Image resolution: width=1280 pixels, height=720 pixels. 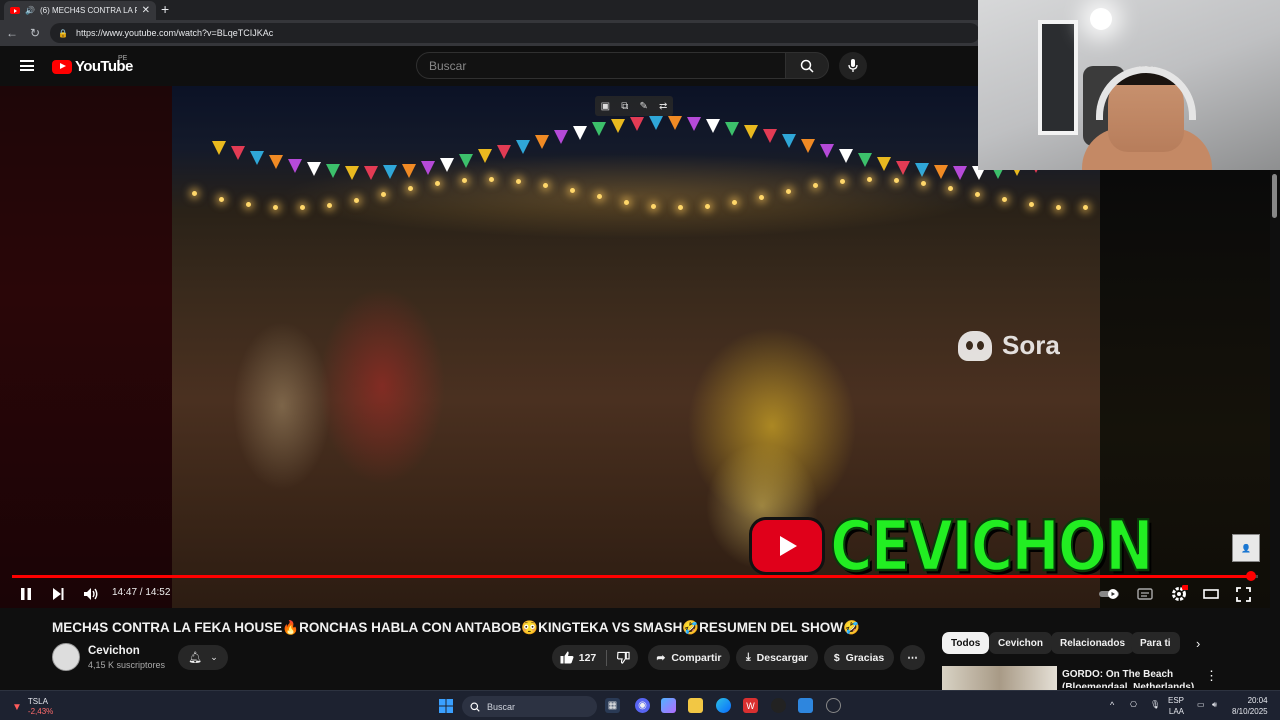 I want to click on volume-tray-icon: 🔊︎, so click(x=1214, y=704).